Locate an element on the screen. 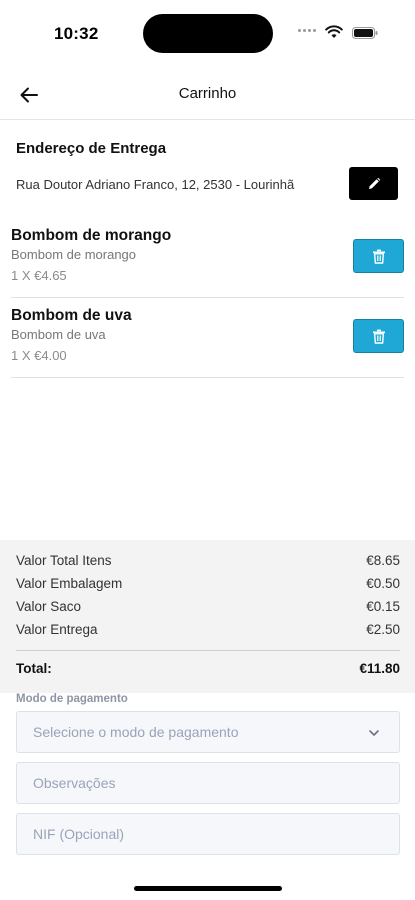 The width and height of the screenshot is (415, 900). signal-dots-icon is located at coordinates (310, 32).